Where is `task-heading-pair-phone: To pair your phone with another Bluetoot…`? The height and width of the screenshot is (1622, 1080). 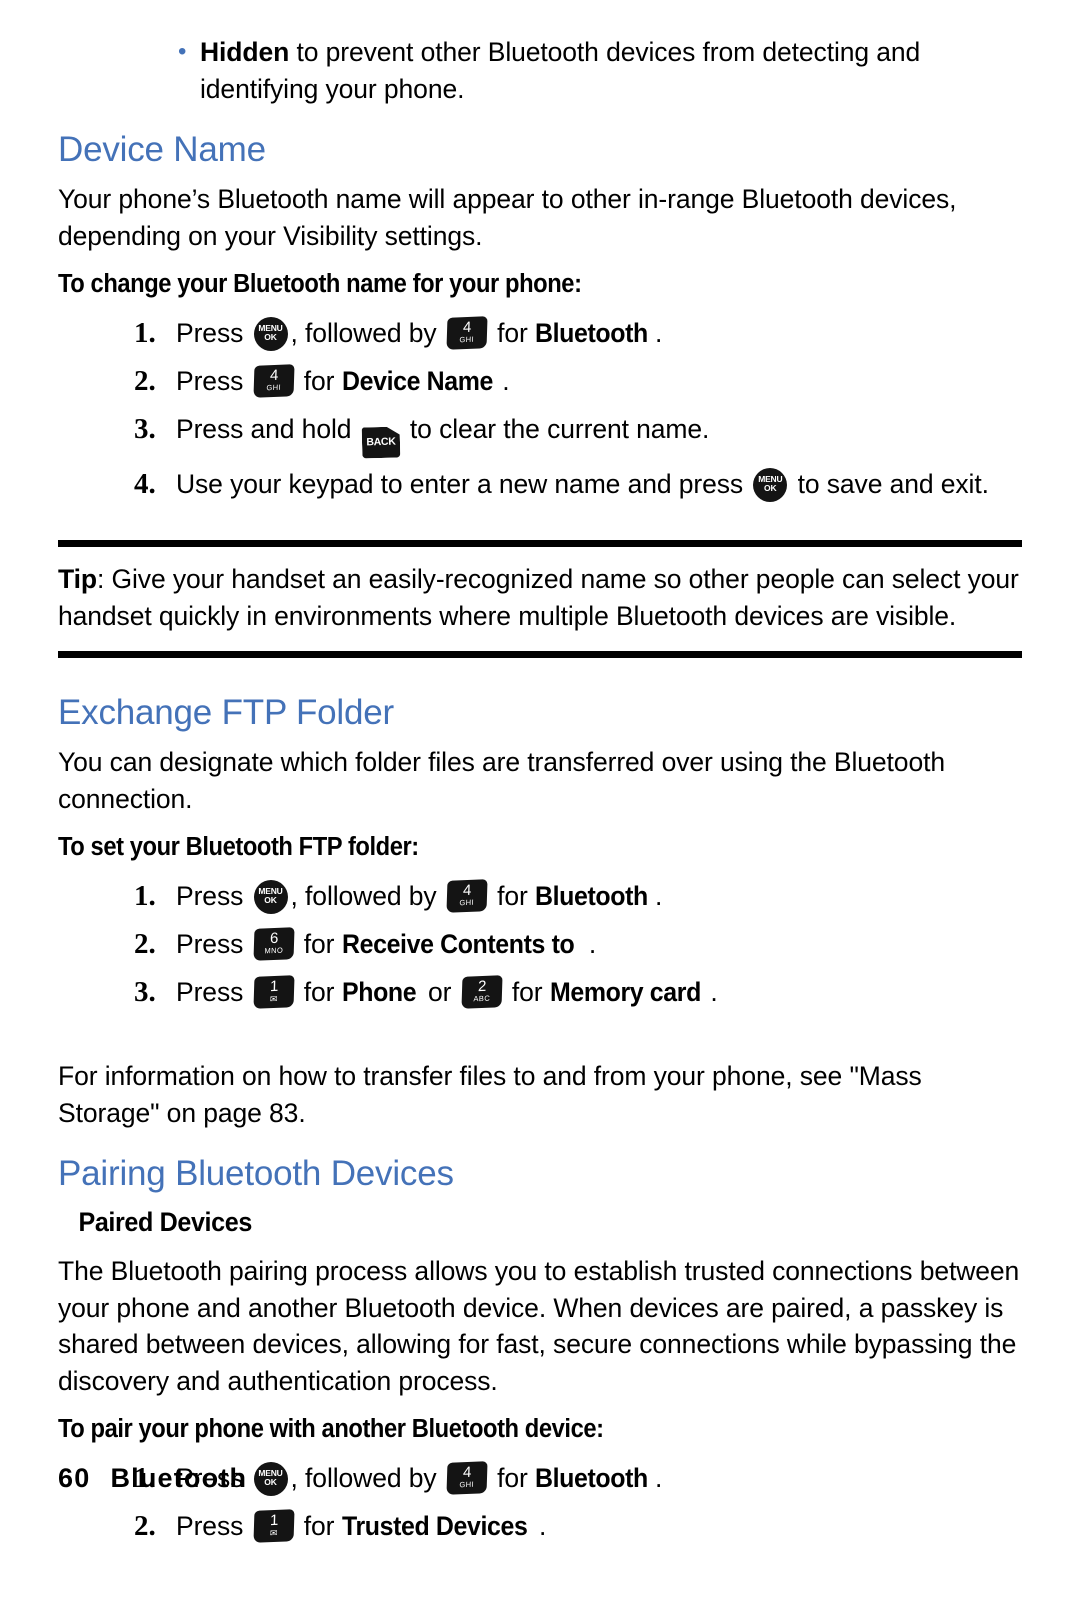 task-heading-pair-phone: To pair your phone with another Bluetoot… is located at coordinates (331, 1429).